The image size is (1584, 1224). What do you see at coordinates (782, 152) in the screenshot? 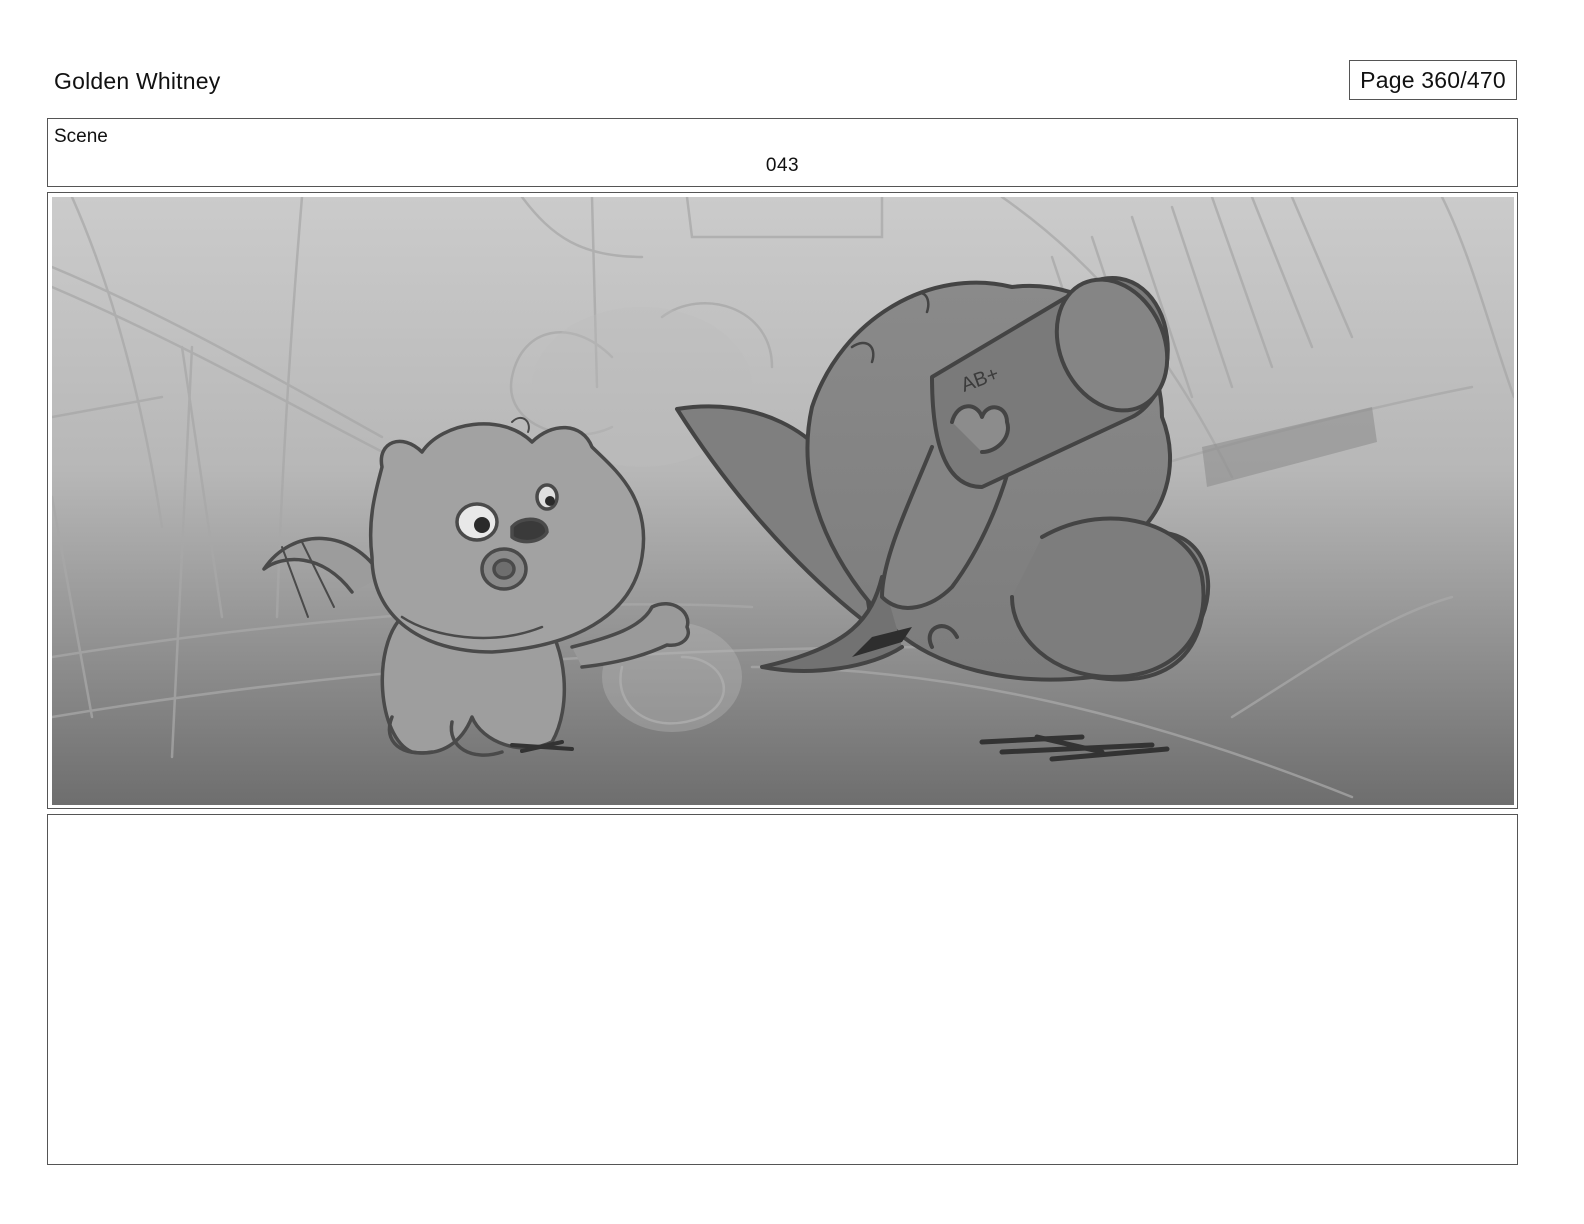
I see `scene-header: Scene 043` at bounding box center [782, 152].